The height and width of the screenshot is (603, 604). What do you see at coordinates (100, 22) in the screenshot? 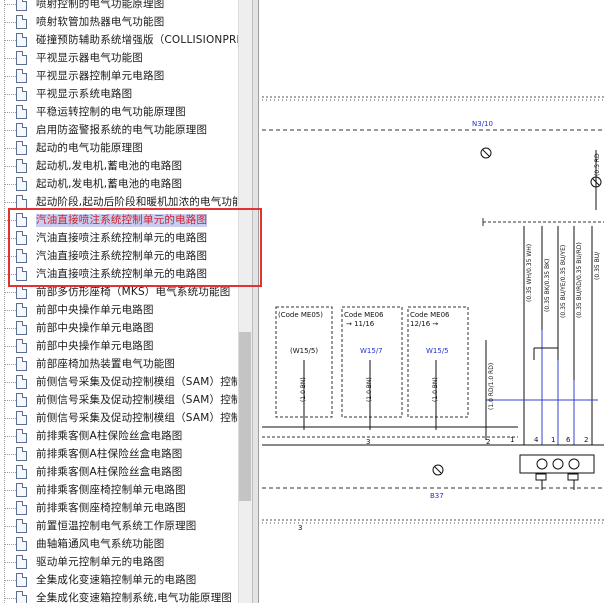
I see `tree-item-label: 喷射软管加热器电气功能图` at bounding box center [100, 22].